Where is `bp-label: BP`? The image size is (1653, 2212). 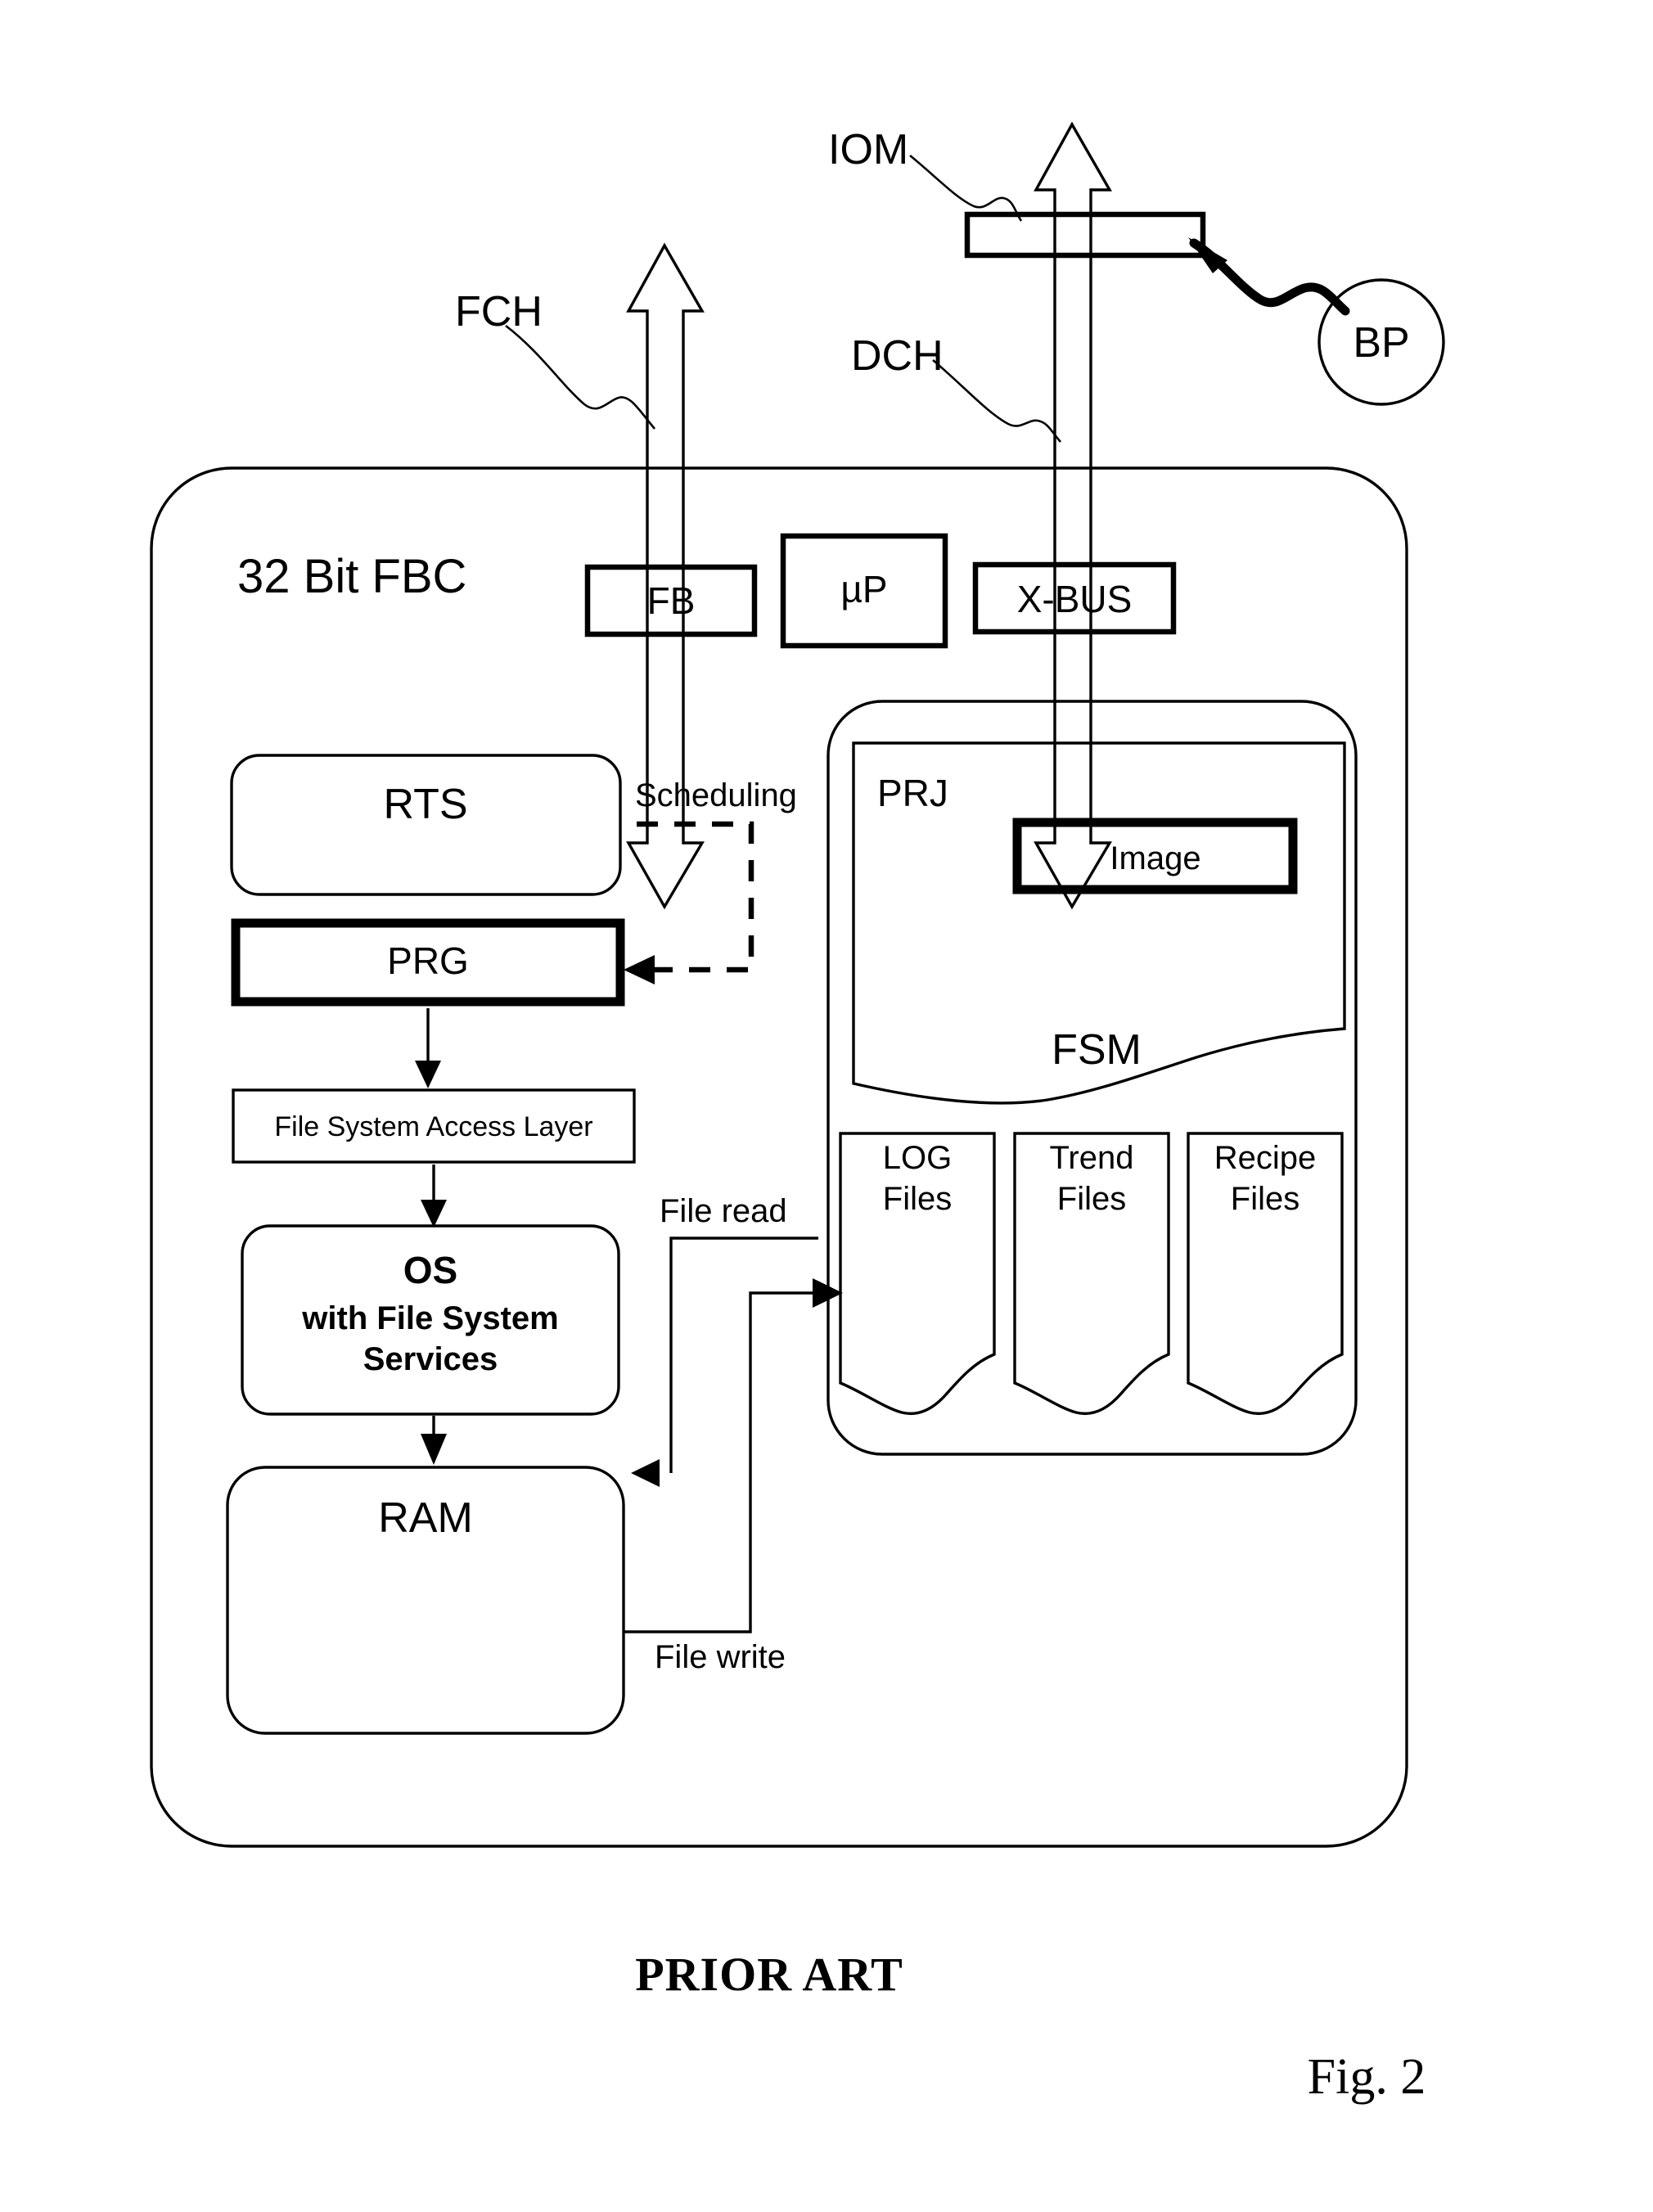 bp-label: BP is located at coordinates (1381, 343).